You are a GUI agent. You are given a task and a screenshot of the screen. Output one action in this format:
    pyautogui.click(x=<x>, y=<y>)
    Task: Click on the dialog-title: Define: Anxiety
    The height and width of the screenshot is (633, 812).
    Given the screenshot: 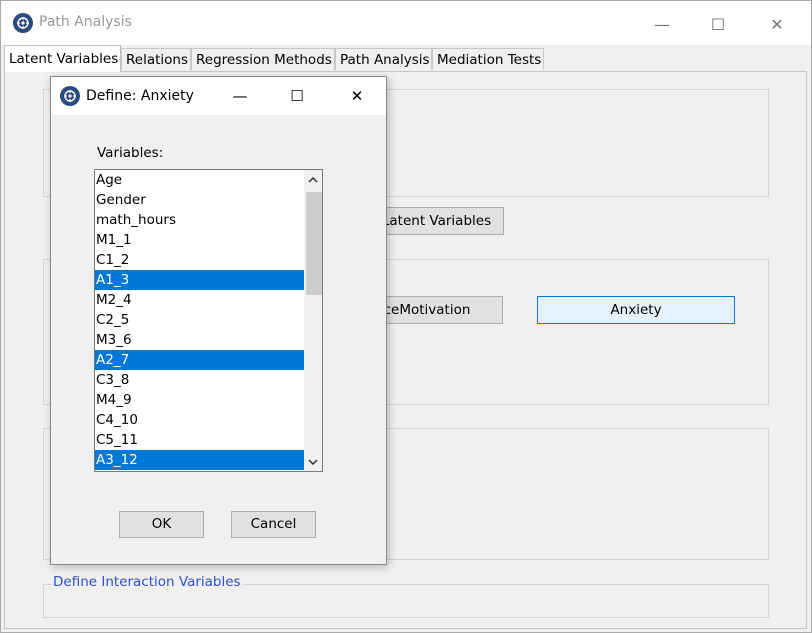 What is the action you would take?
    pyautogui.click(x=140, y=96)
    